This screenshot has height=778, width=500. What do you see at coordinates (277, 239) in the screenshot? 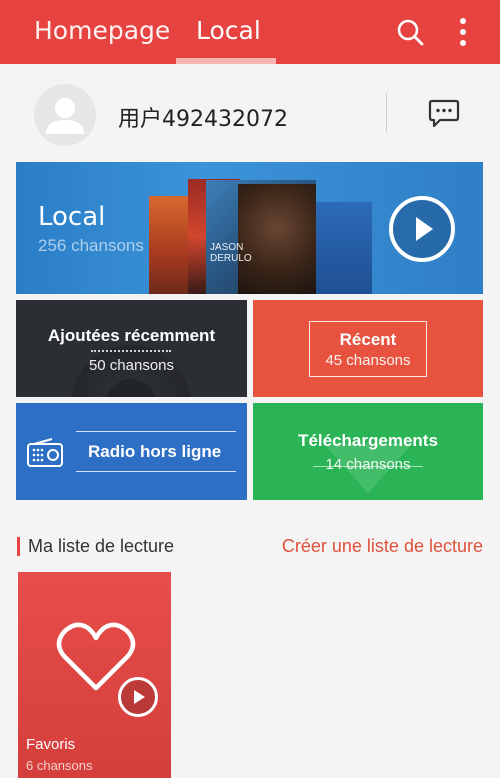
I see `album-portrait` at bounding box center [277, 239].